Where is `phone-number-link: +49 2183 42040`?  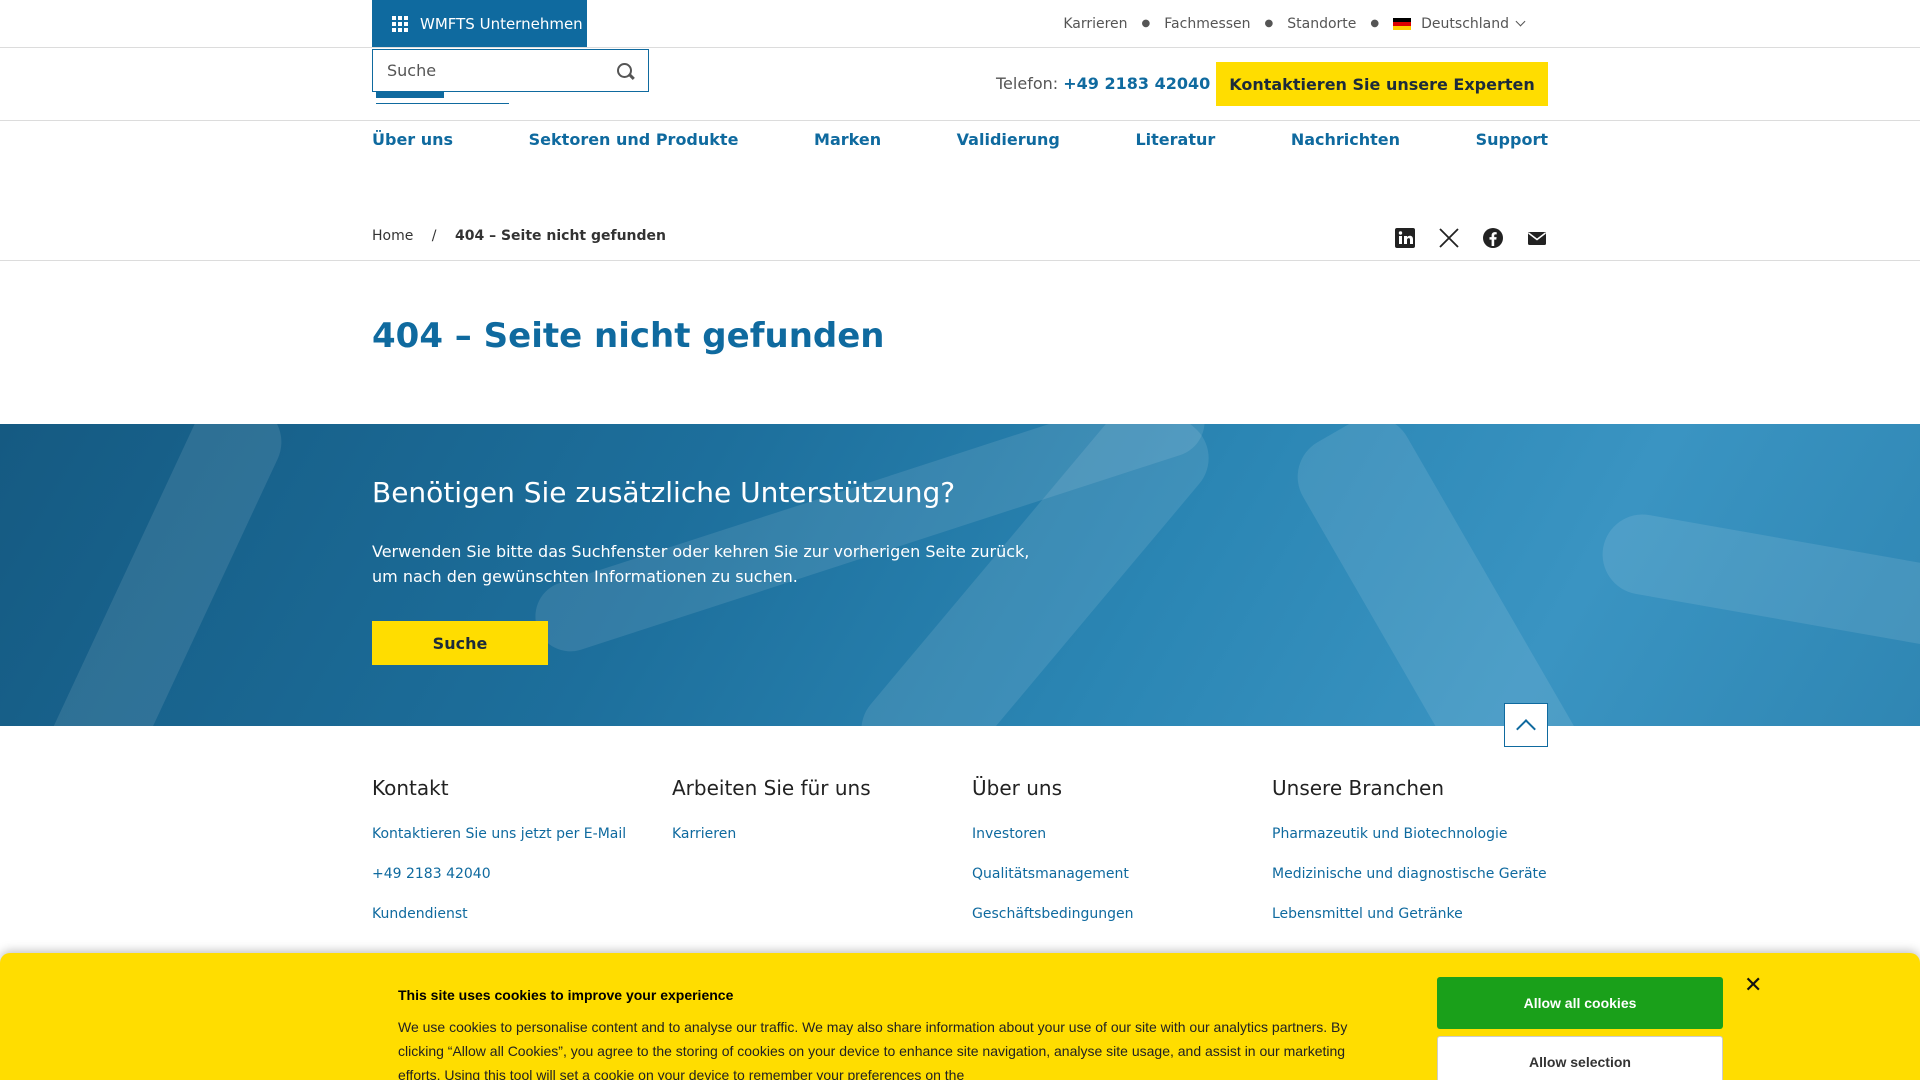 phone-number-link: +49 2183 42040 is located at coordinates (1136, 83).